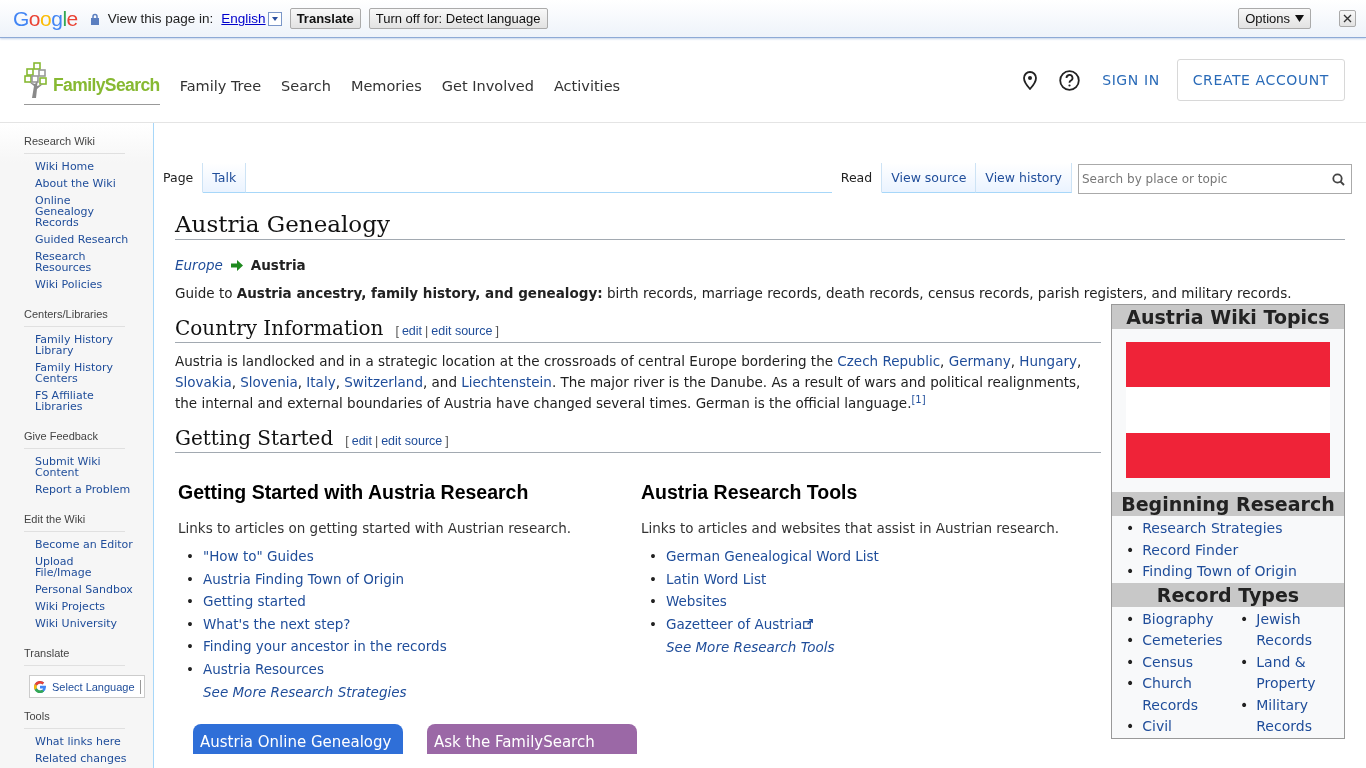  I want to click on nav-link: Activities, so click(587, 86).